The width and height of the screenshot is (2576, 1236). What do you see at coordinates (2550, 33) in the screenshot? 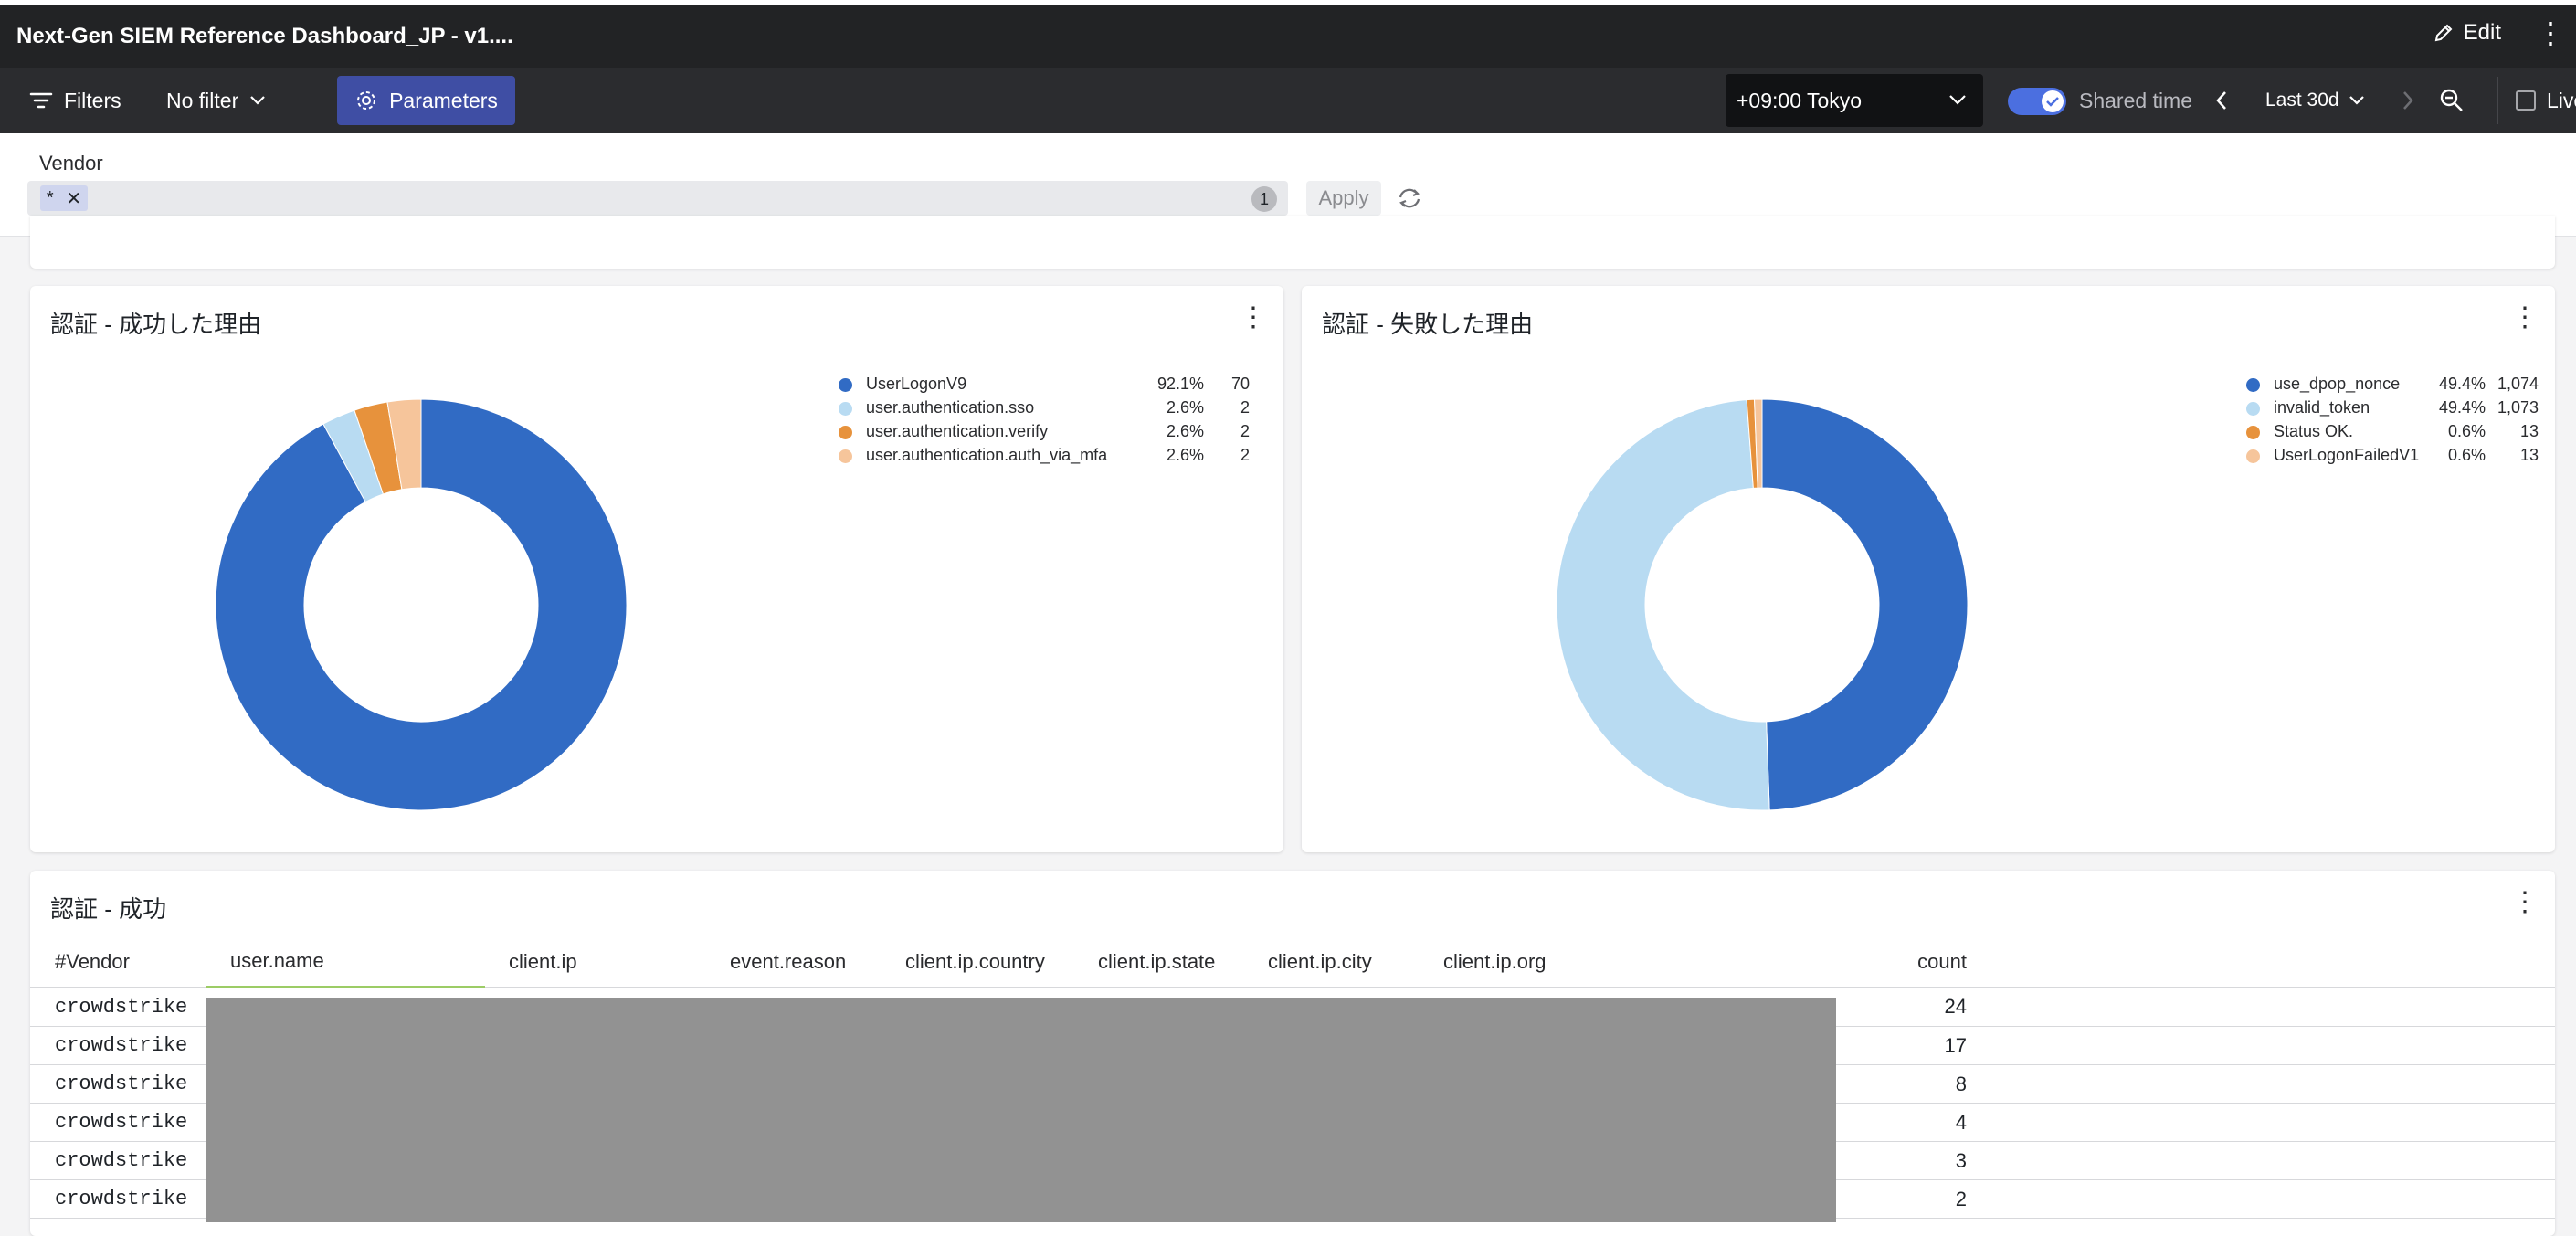
I see `more-menu-icon: ⋮` at bounding box center [2550, 33].